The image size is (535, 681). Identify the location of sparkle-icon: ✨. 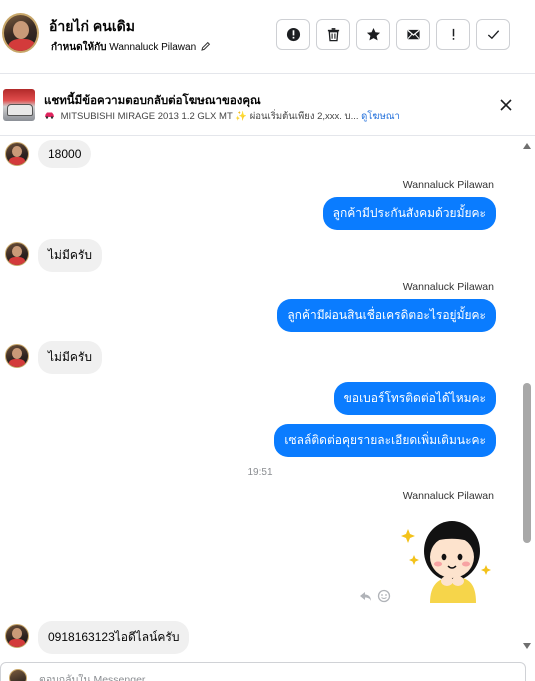
(241, 116).